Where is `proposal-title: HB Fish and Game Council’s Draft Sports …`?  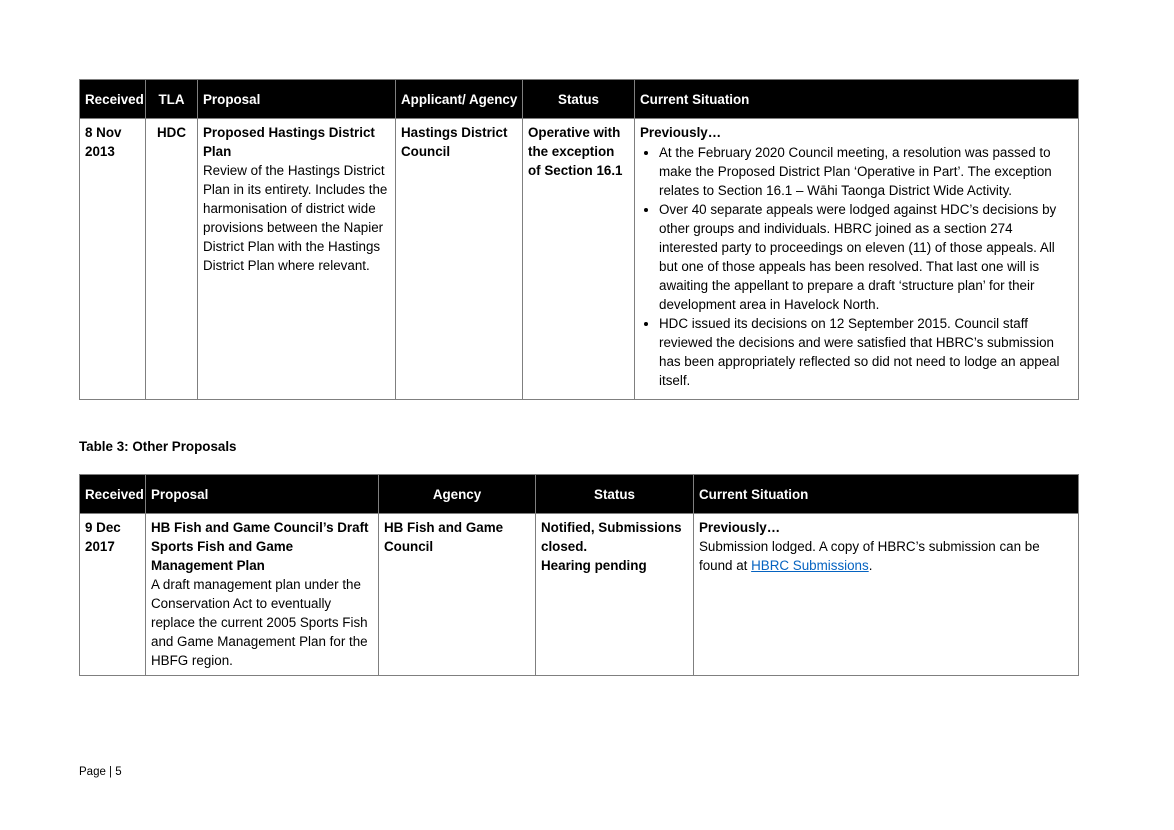 proposal-title: HB Fish and Game Council’s Draft Sports … is located at coordinates (260, 546).